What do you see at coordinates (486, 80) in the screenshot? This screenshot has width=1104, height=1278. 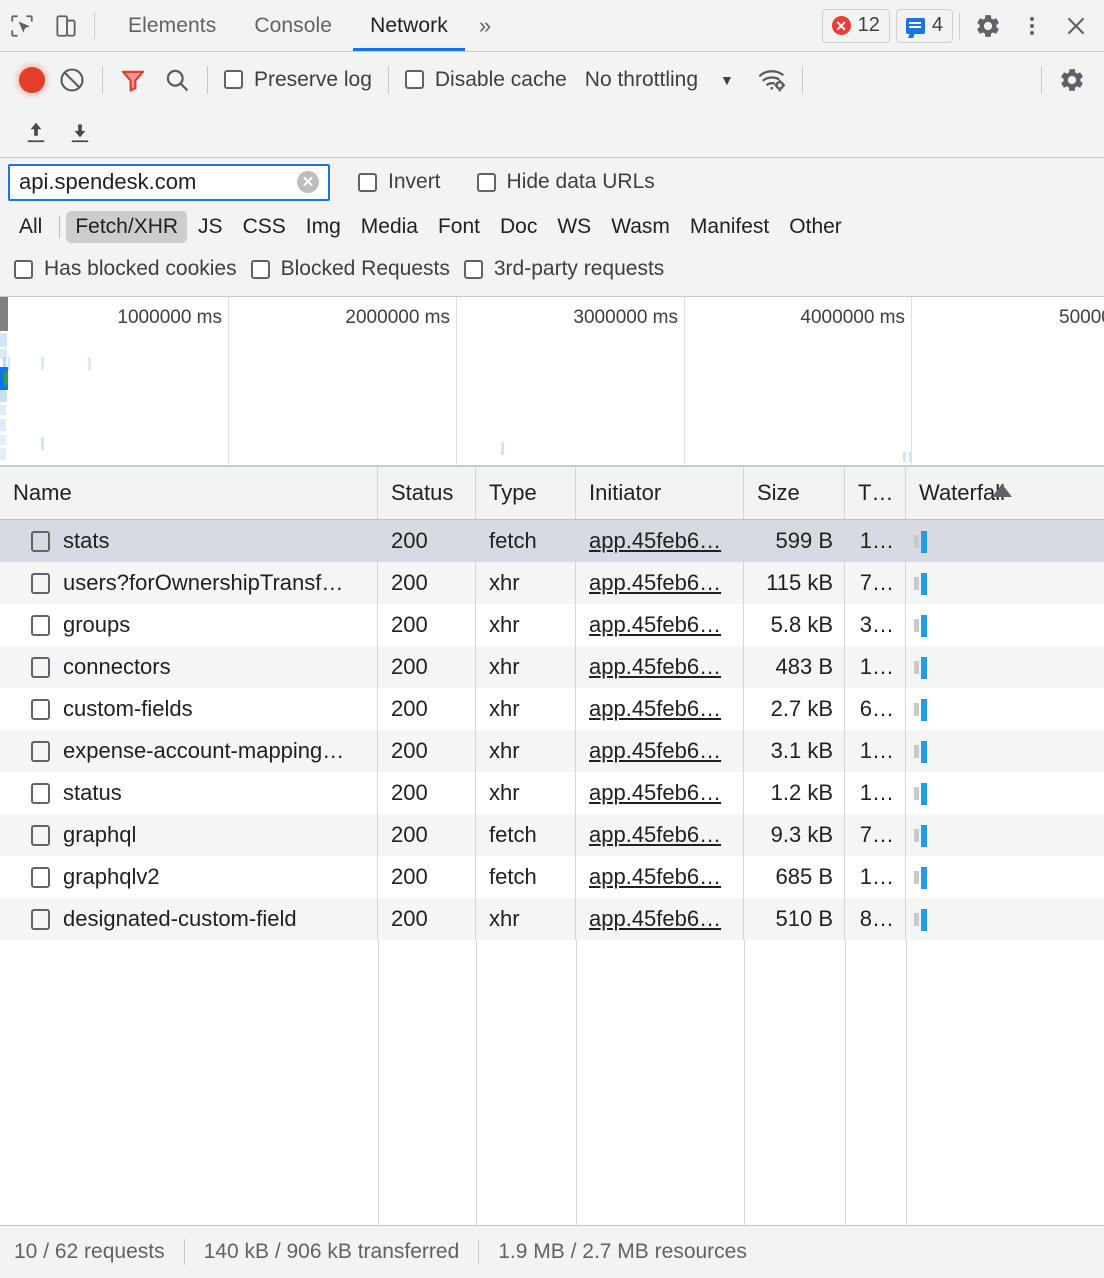 I see `disable-cache-checkbox: Disable cache` at bounding box center [486, 80].